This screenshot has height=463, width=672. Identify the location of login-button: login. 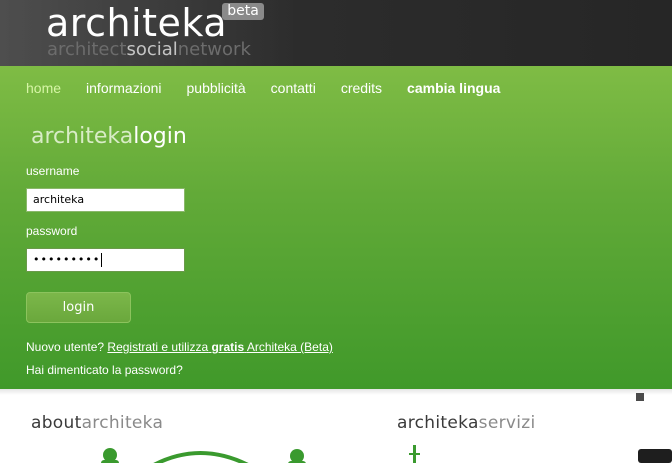
(78, 307).